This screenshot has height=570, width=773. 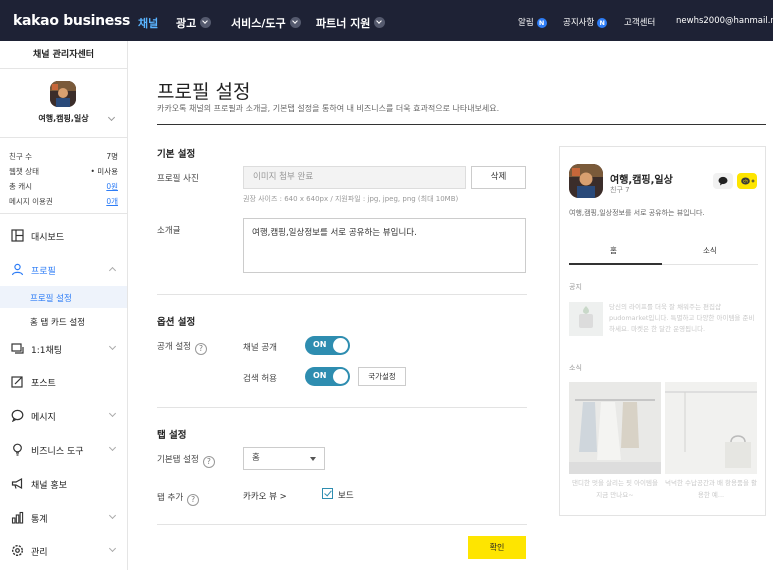 What do you see at coordinates (63, 321) in the screenshot?
I see `sidebar-item-home-tab-card: 홈 탭 카드 설정` at bounding box center [63, 321].